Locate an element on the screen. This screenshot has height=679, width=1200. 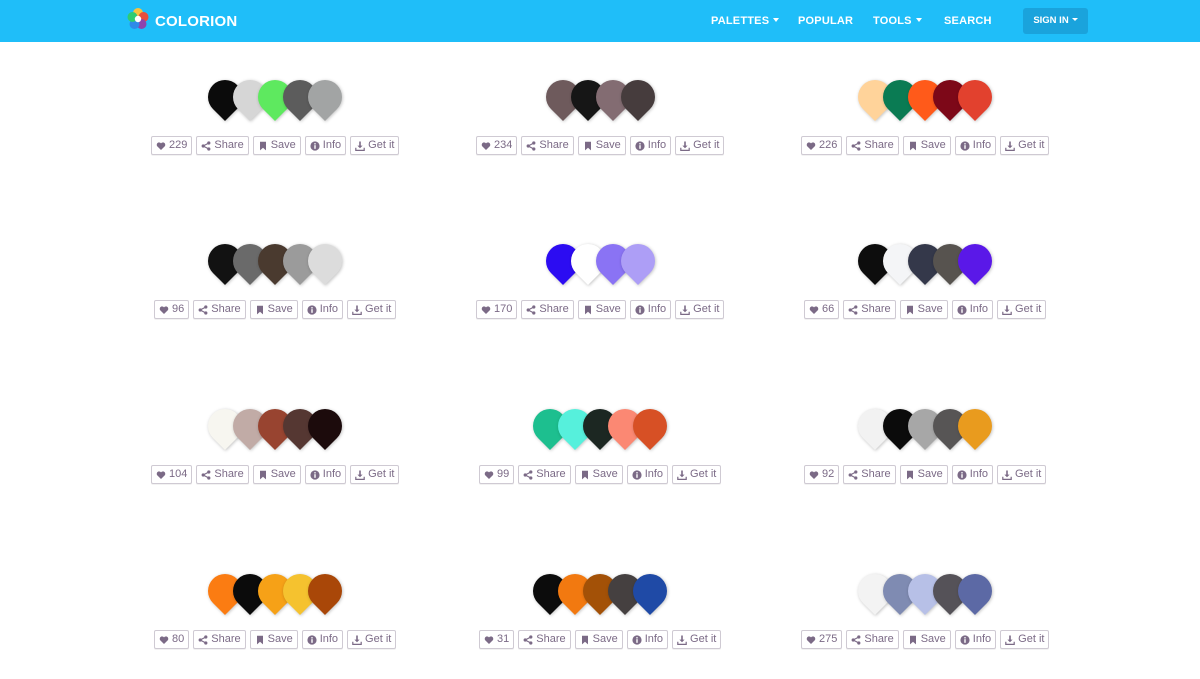
like-button: 104 is located at coordinates (172, 474).